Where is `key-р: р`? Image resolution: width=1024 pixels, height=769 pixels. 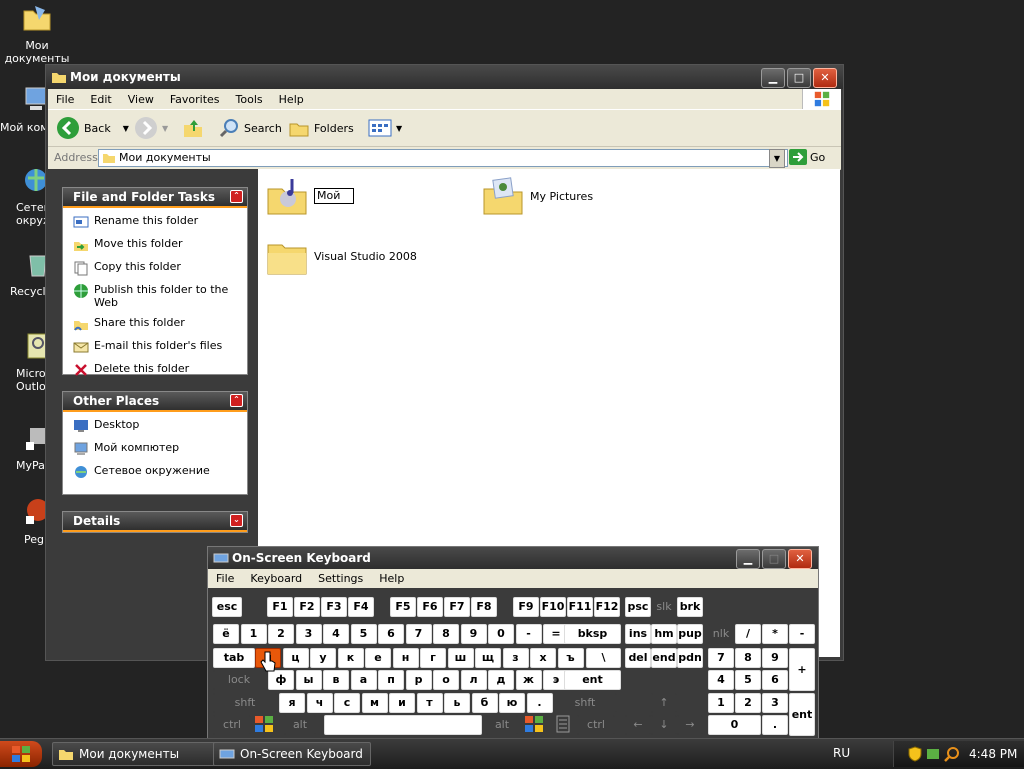 key-р: р is located at coordinates (418, 680).